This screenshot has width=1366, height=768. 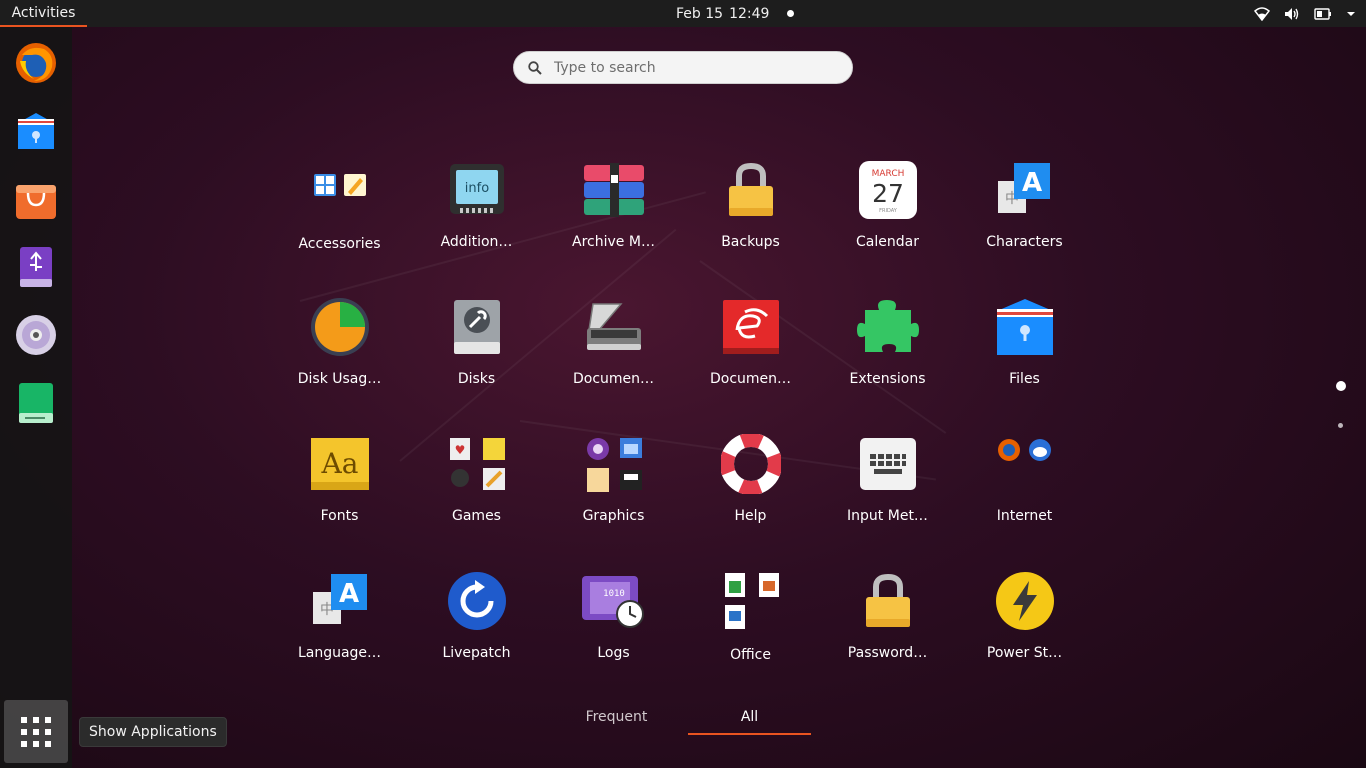 What do you see at coordinates (1024, 208) in the screenshot?
I see `app-characters: 中 A Characters` at bounding box center [1024, 208].